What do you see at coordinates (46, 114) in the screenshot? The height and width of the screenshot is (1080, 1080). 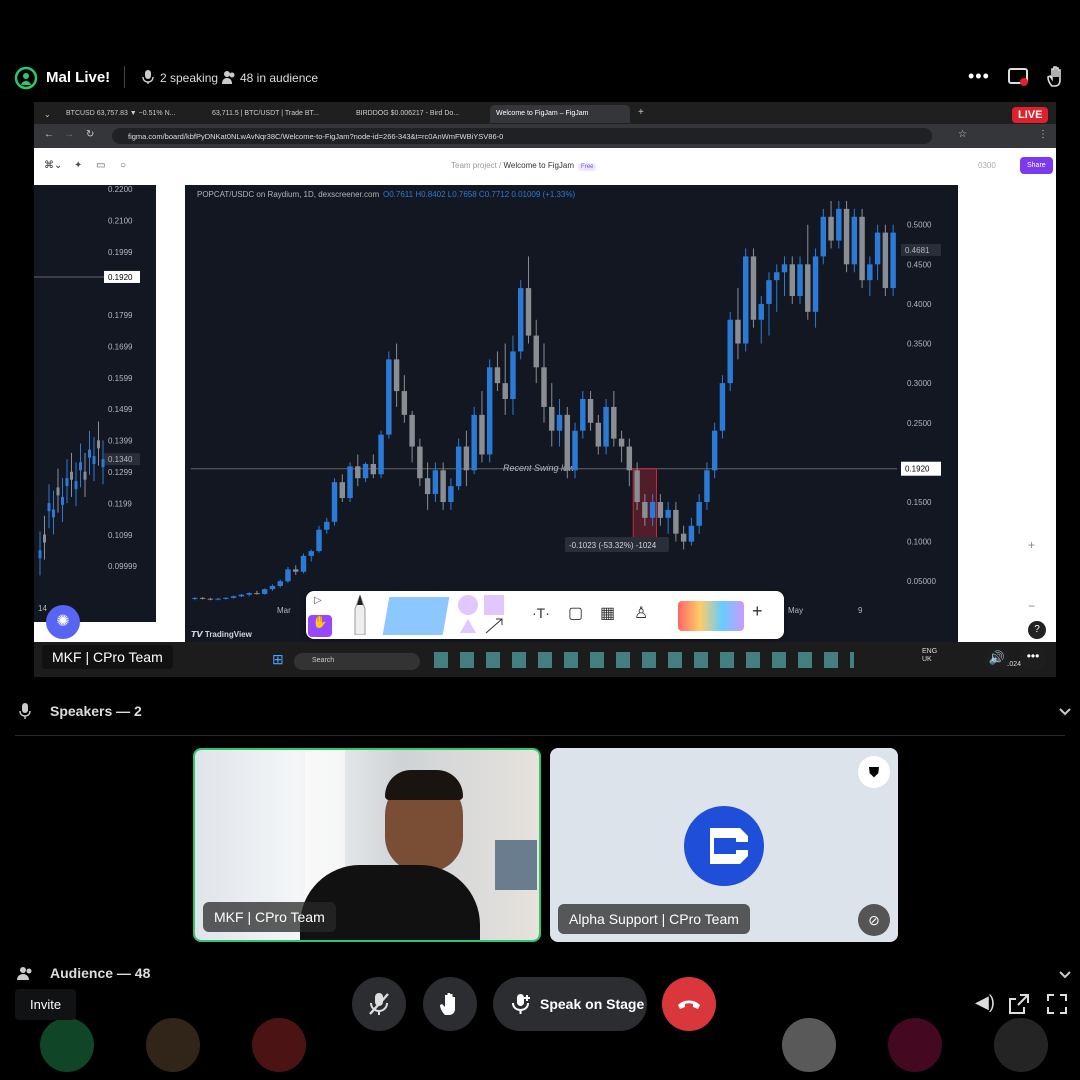 I see `tab-list-icon: ⌄` at bounding box center [46, 114].